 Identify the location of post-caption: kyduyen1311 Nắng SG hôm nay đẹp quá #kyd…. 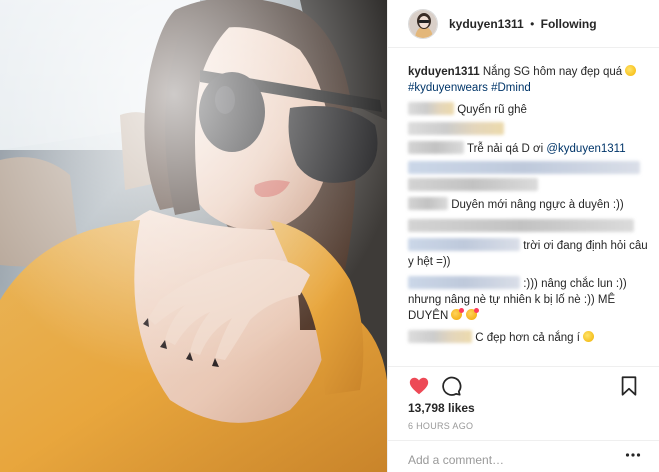
(528, 80).